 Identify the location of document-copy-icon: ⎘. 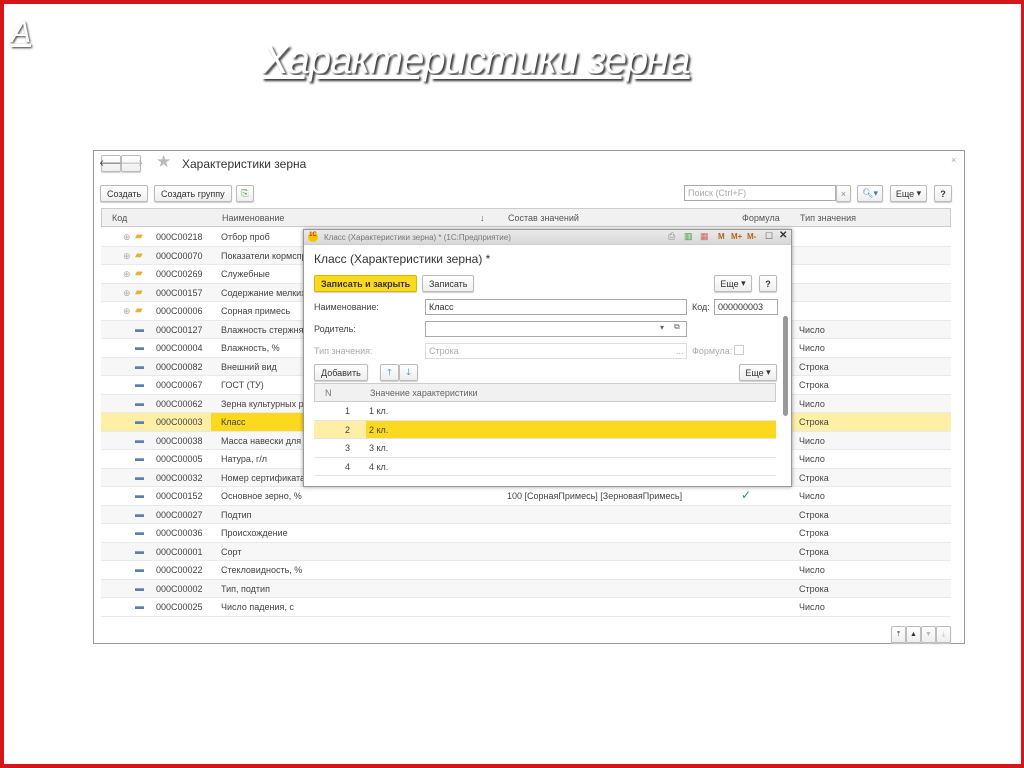
(245, 193).